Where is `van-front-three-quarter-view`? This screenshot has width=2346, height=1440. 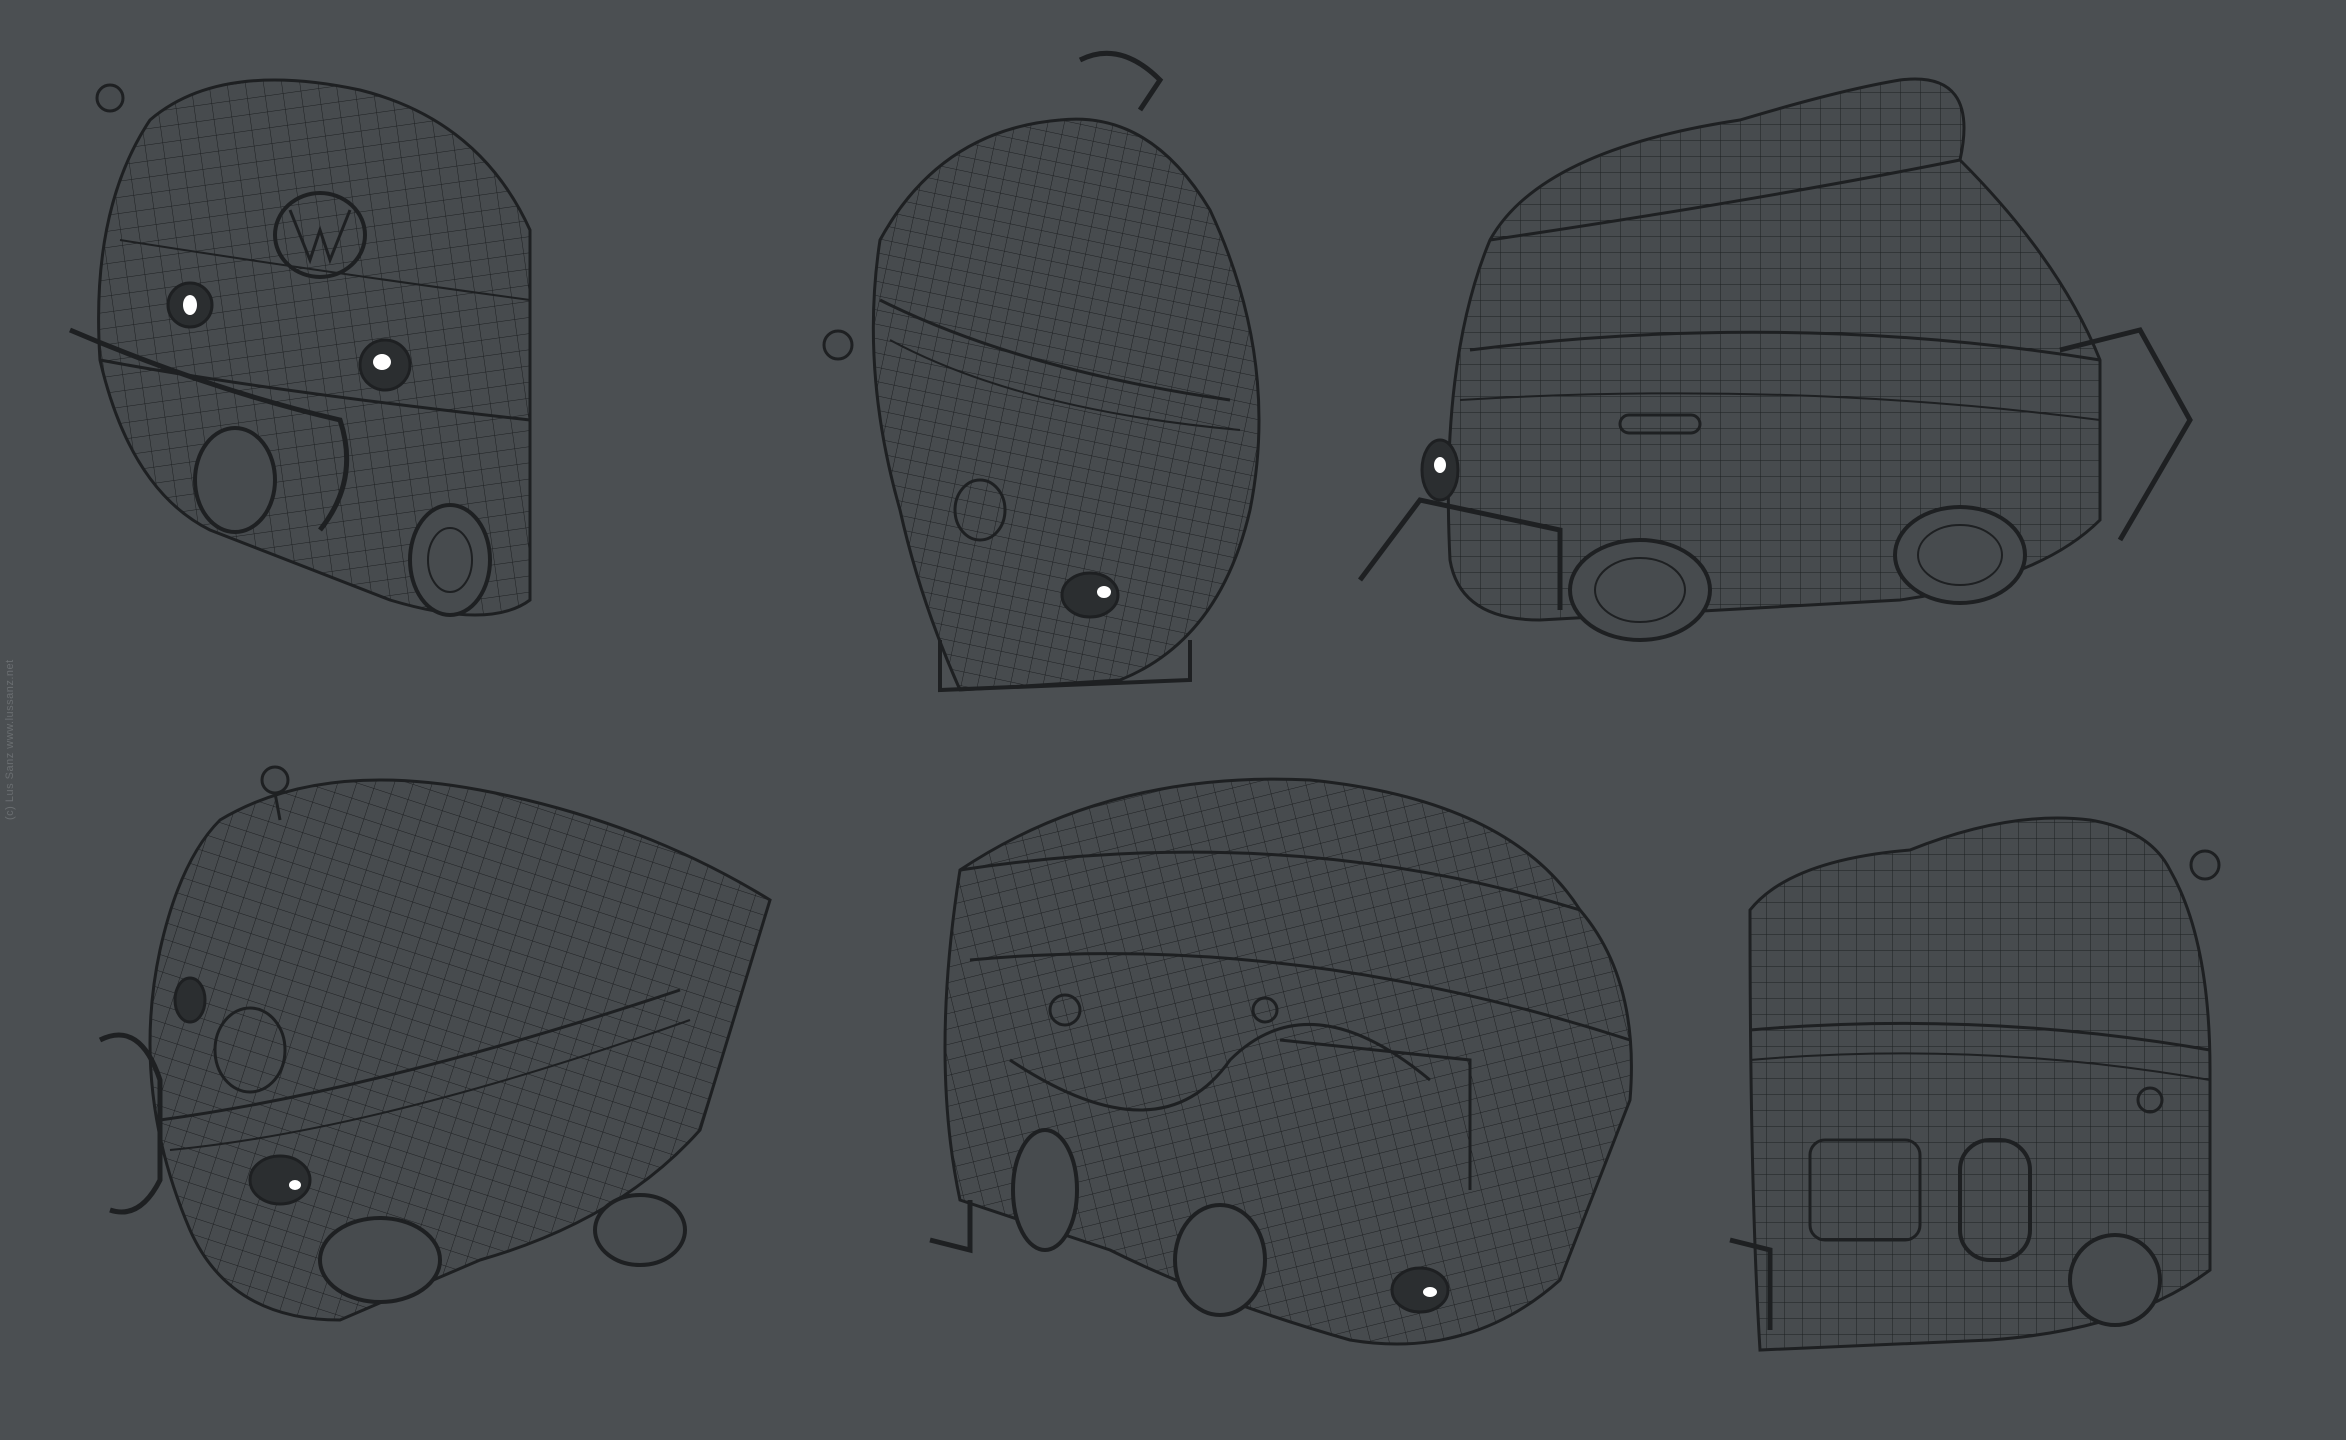
van-front-three-quarter-view is located at coordinates (400, 360).